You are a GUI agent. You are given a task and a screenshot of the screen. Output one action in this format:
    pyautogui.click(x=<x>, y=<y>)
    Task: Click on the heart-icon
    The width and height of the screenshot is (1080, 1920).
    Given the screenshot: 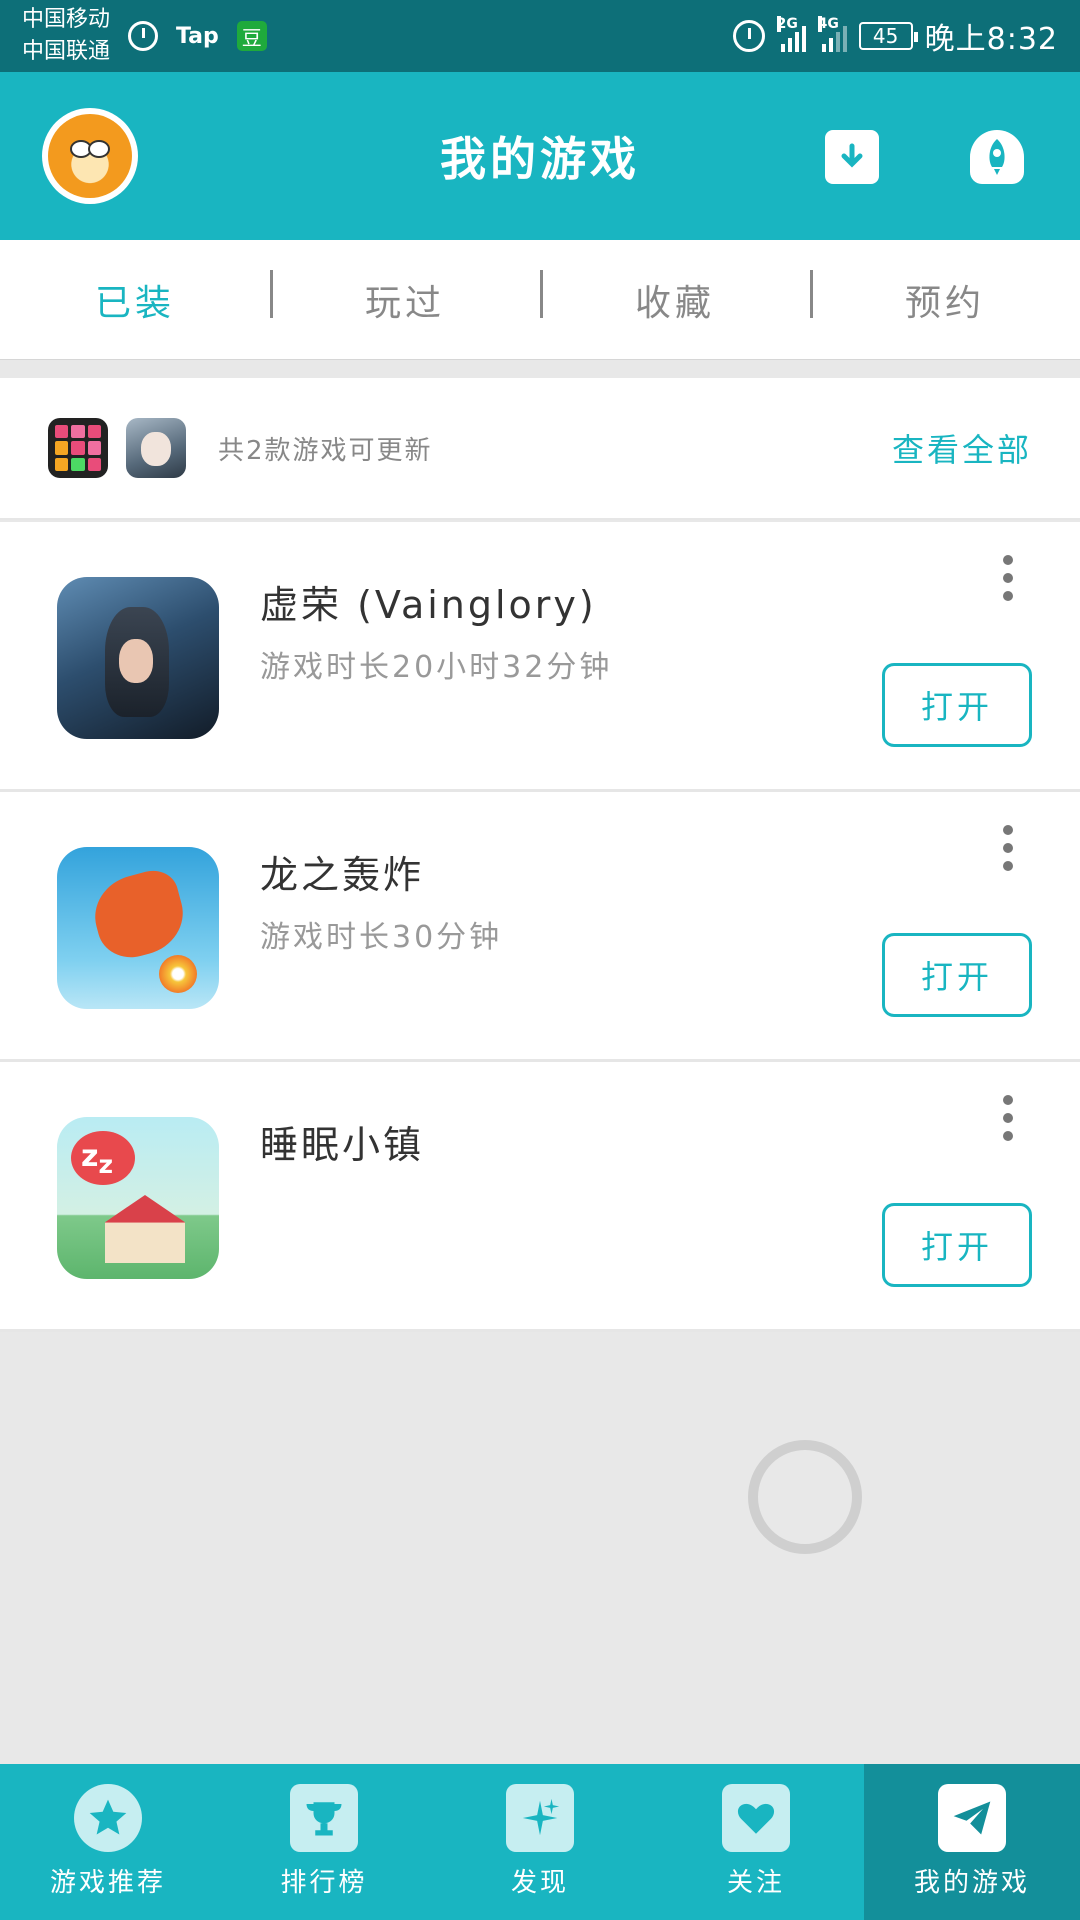 What is the action you would take?
    pyautogui.click(x=756, y=1818)
    